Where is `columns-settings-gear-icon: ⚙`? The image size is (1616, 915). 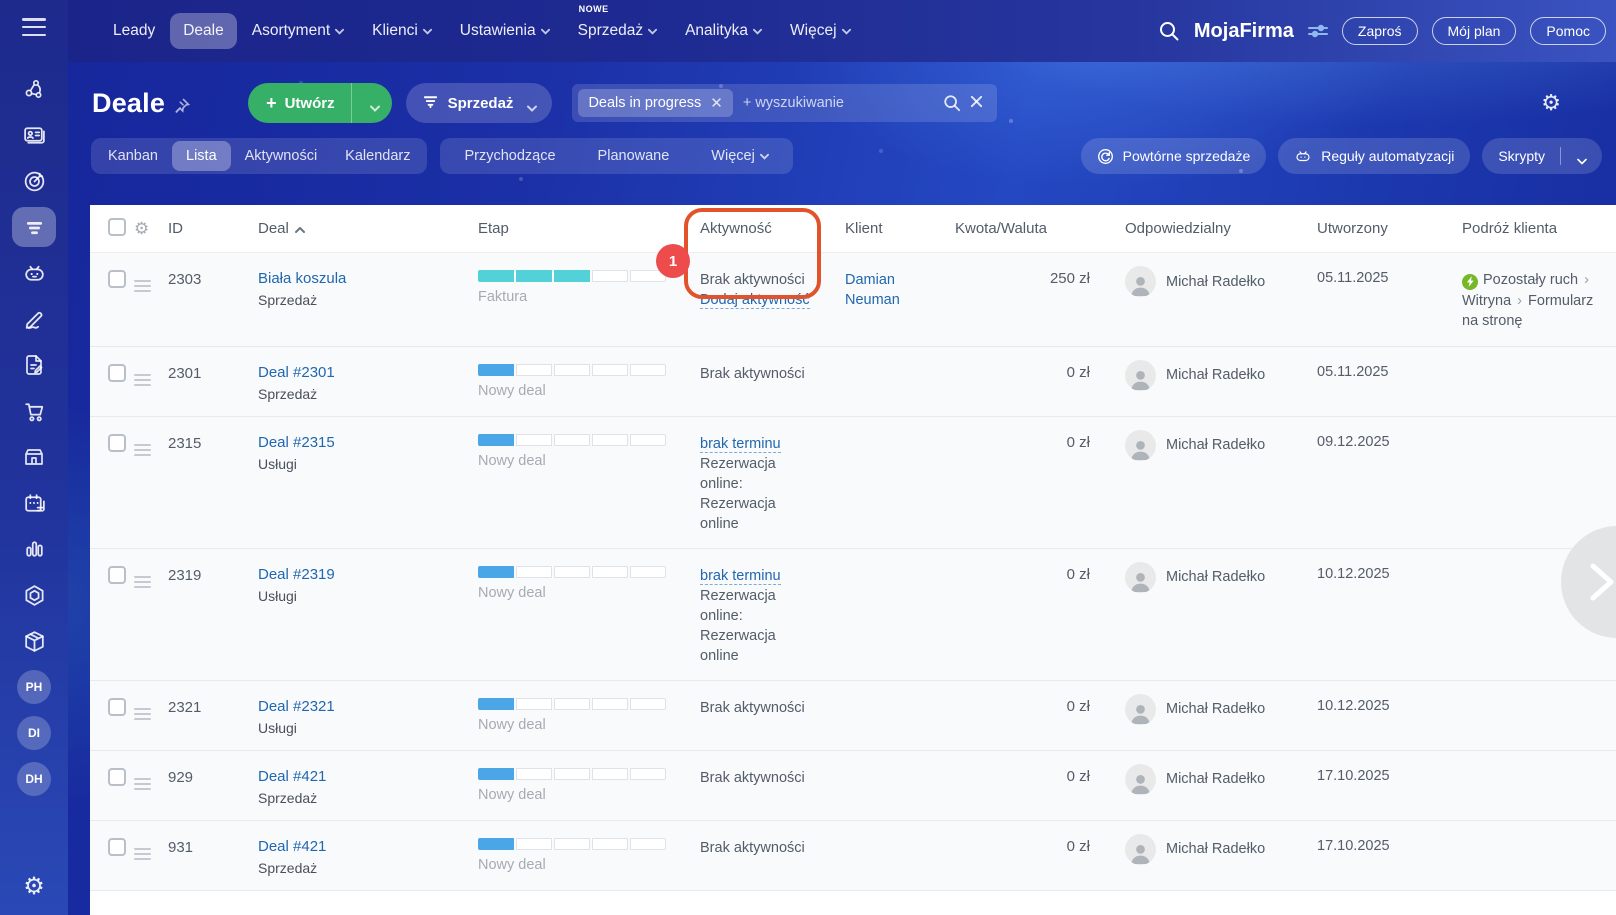 columns-settings-gear-icon: ⚙ is located at coordinates (151, 229).